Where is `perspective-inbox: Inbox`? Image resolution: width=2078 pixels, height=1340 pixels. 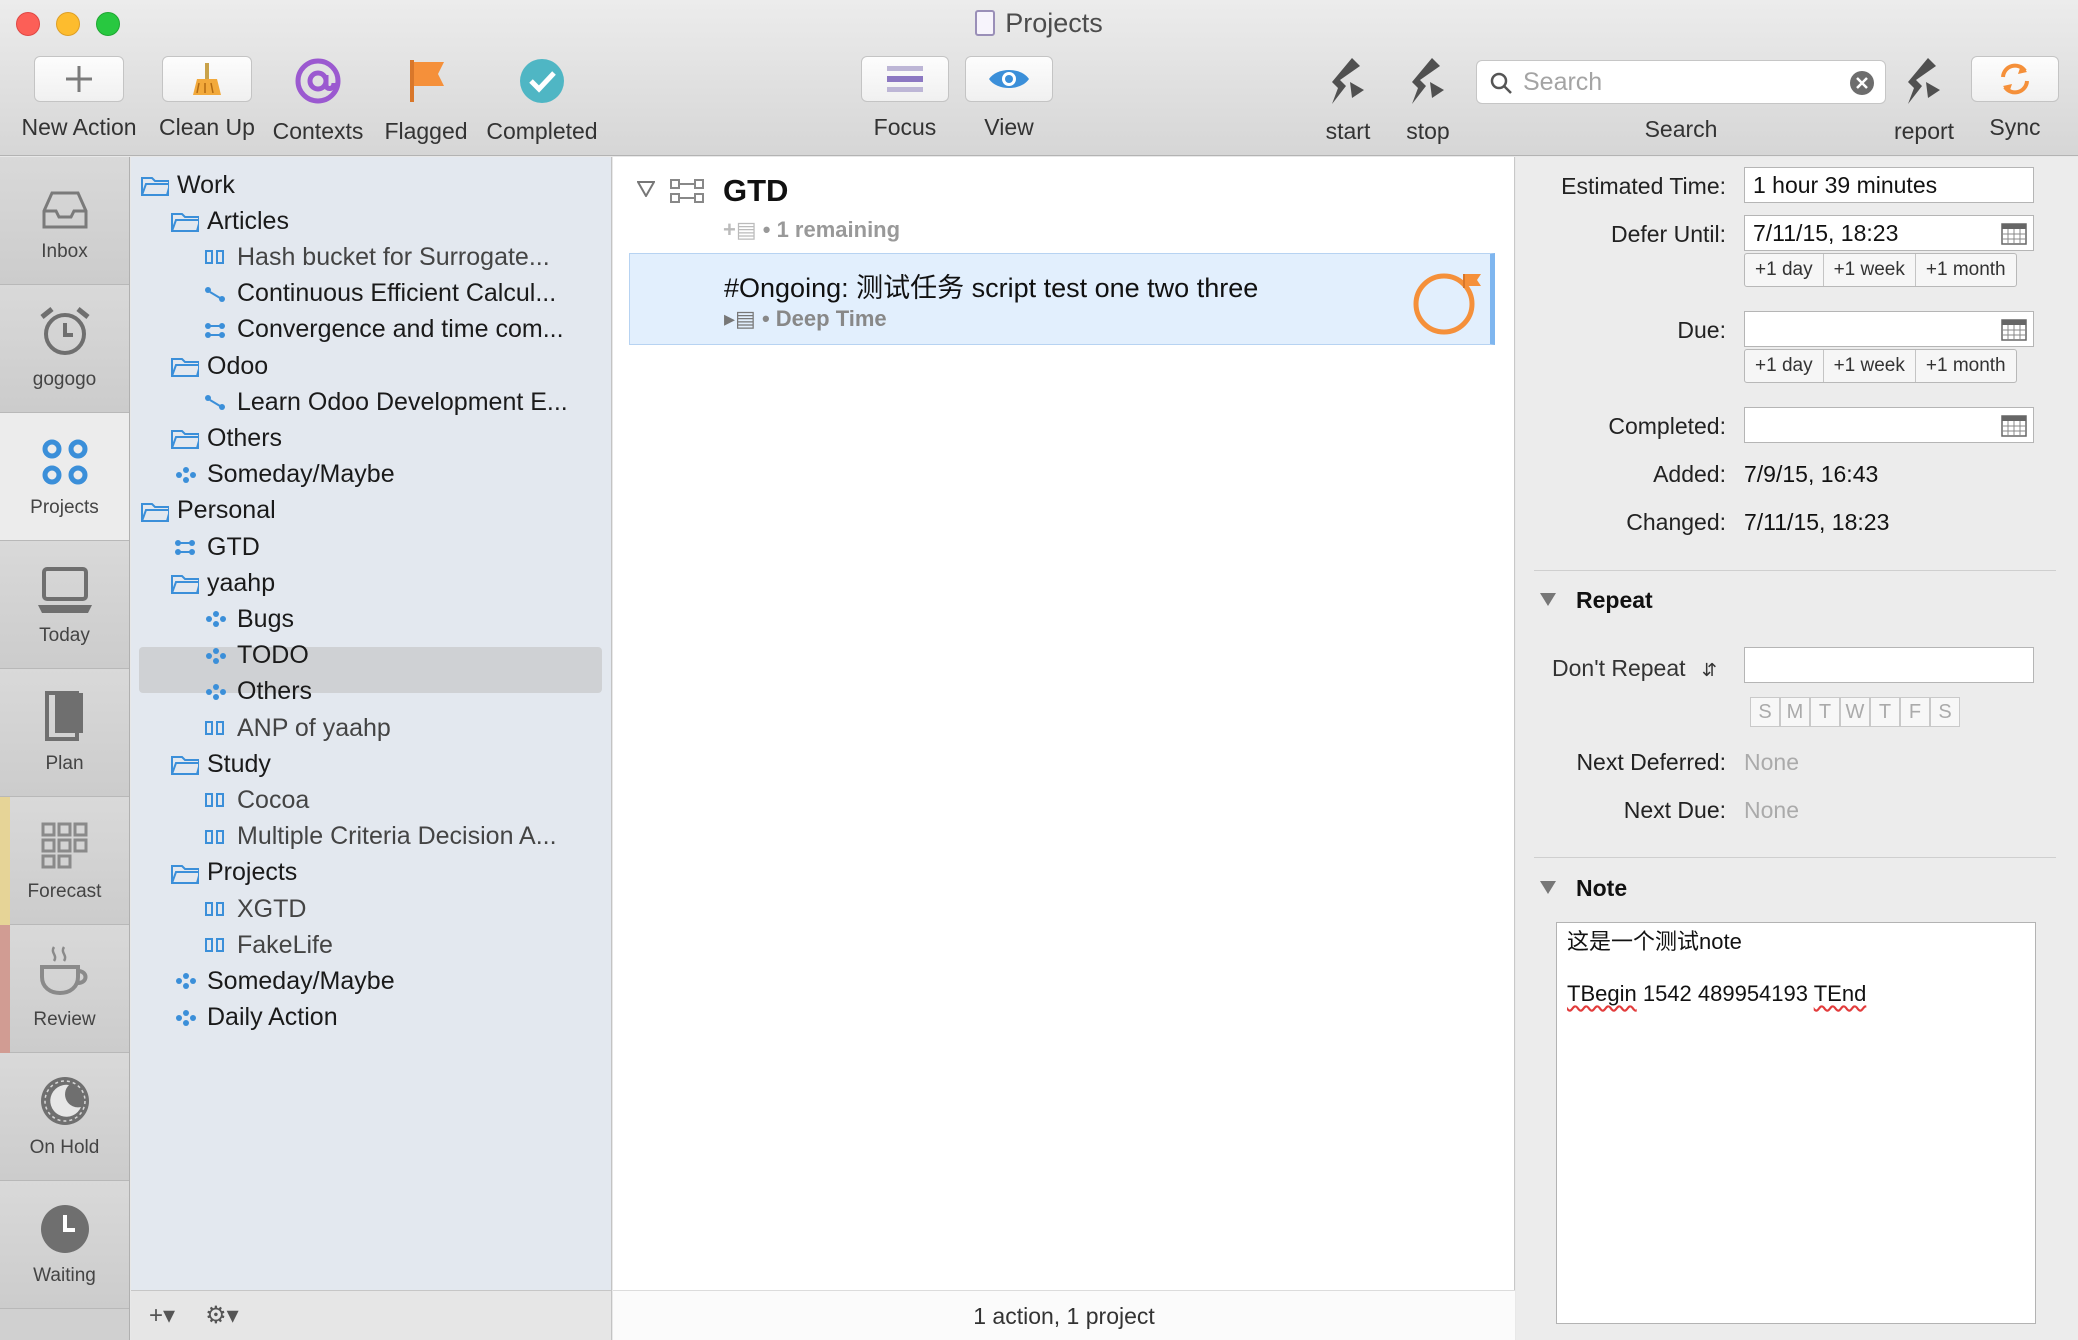
perspective-inbox: Inbox is located at coordinates (64, 221).